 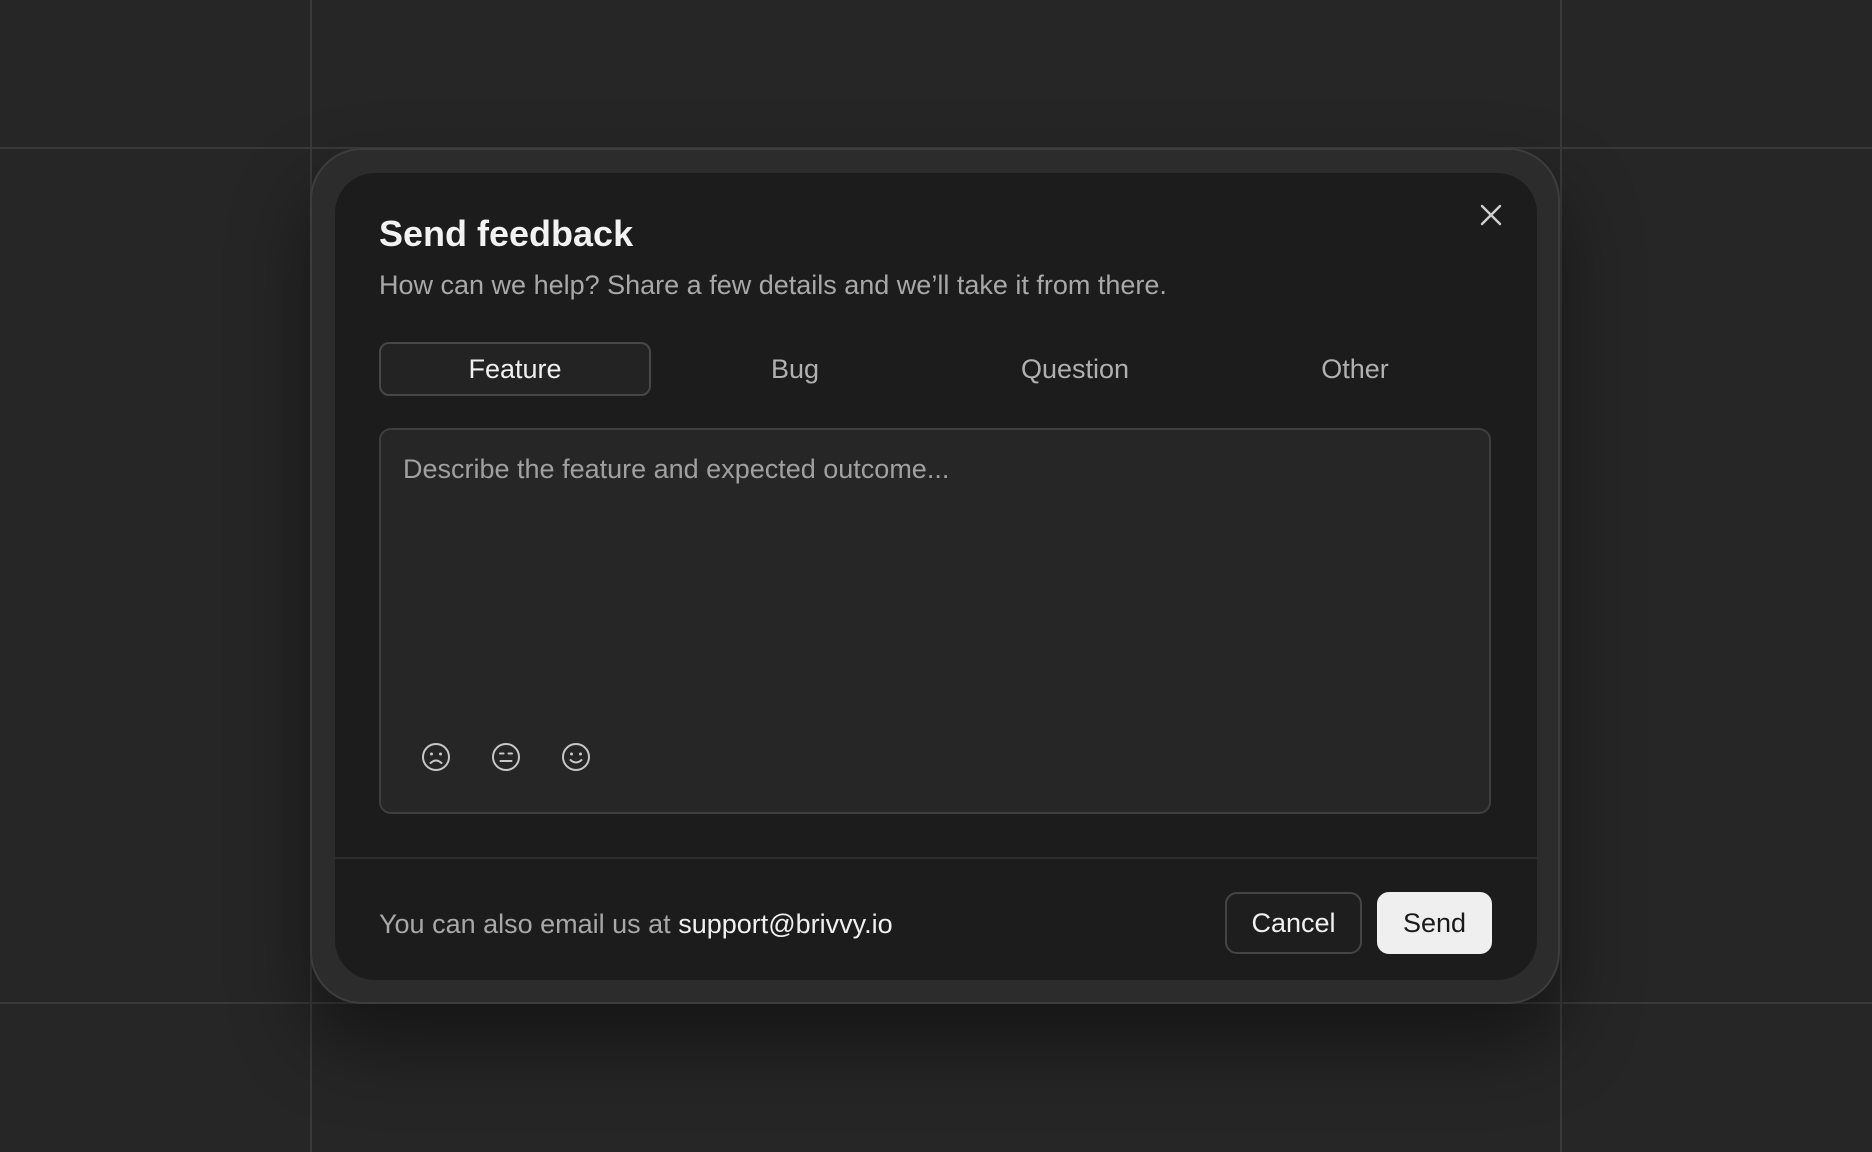 What do you see at coordinates (1293, 923) in the screenshot?
I see `cancel-button: Cancel` at bounding box center [1293, 923].